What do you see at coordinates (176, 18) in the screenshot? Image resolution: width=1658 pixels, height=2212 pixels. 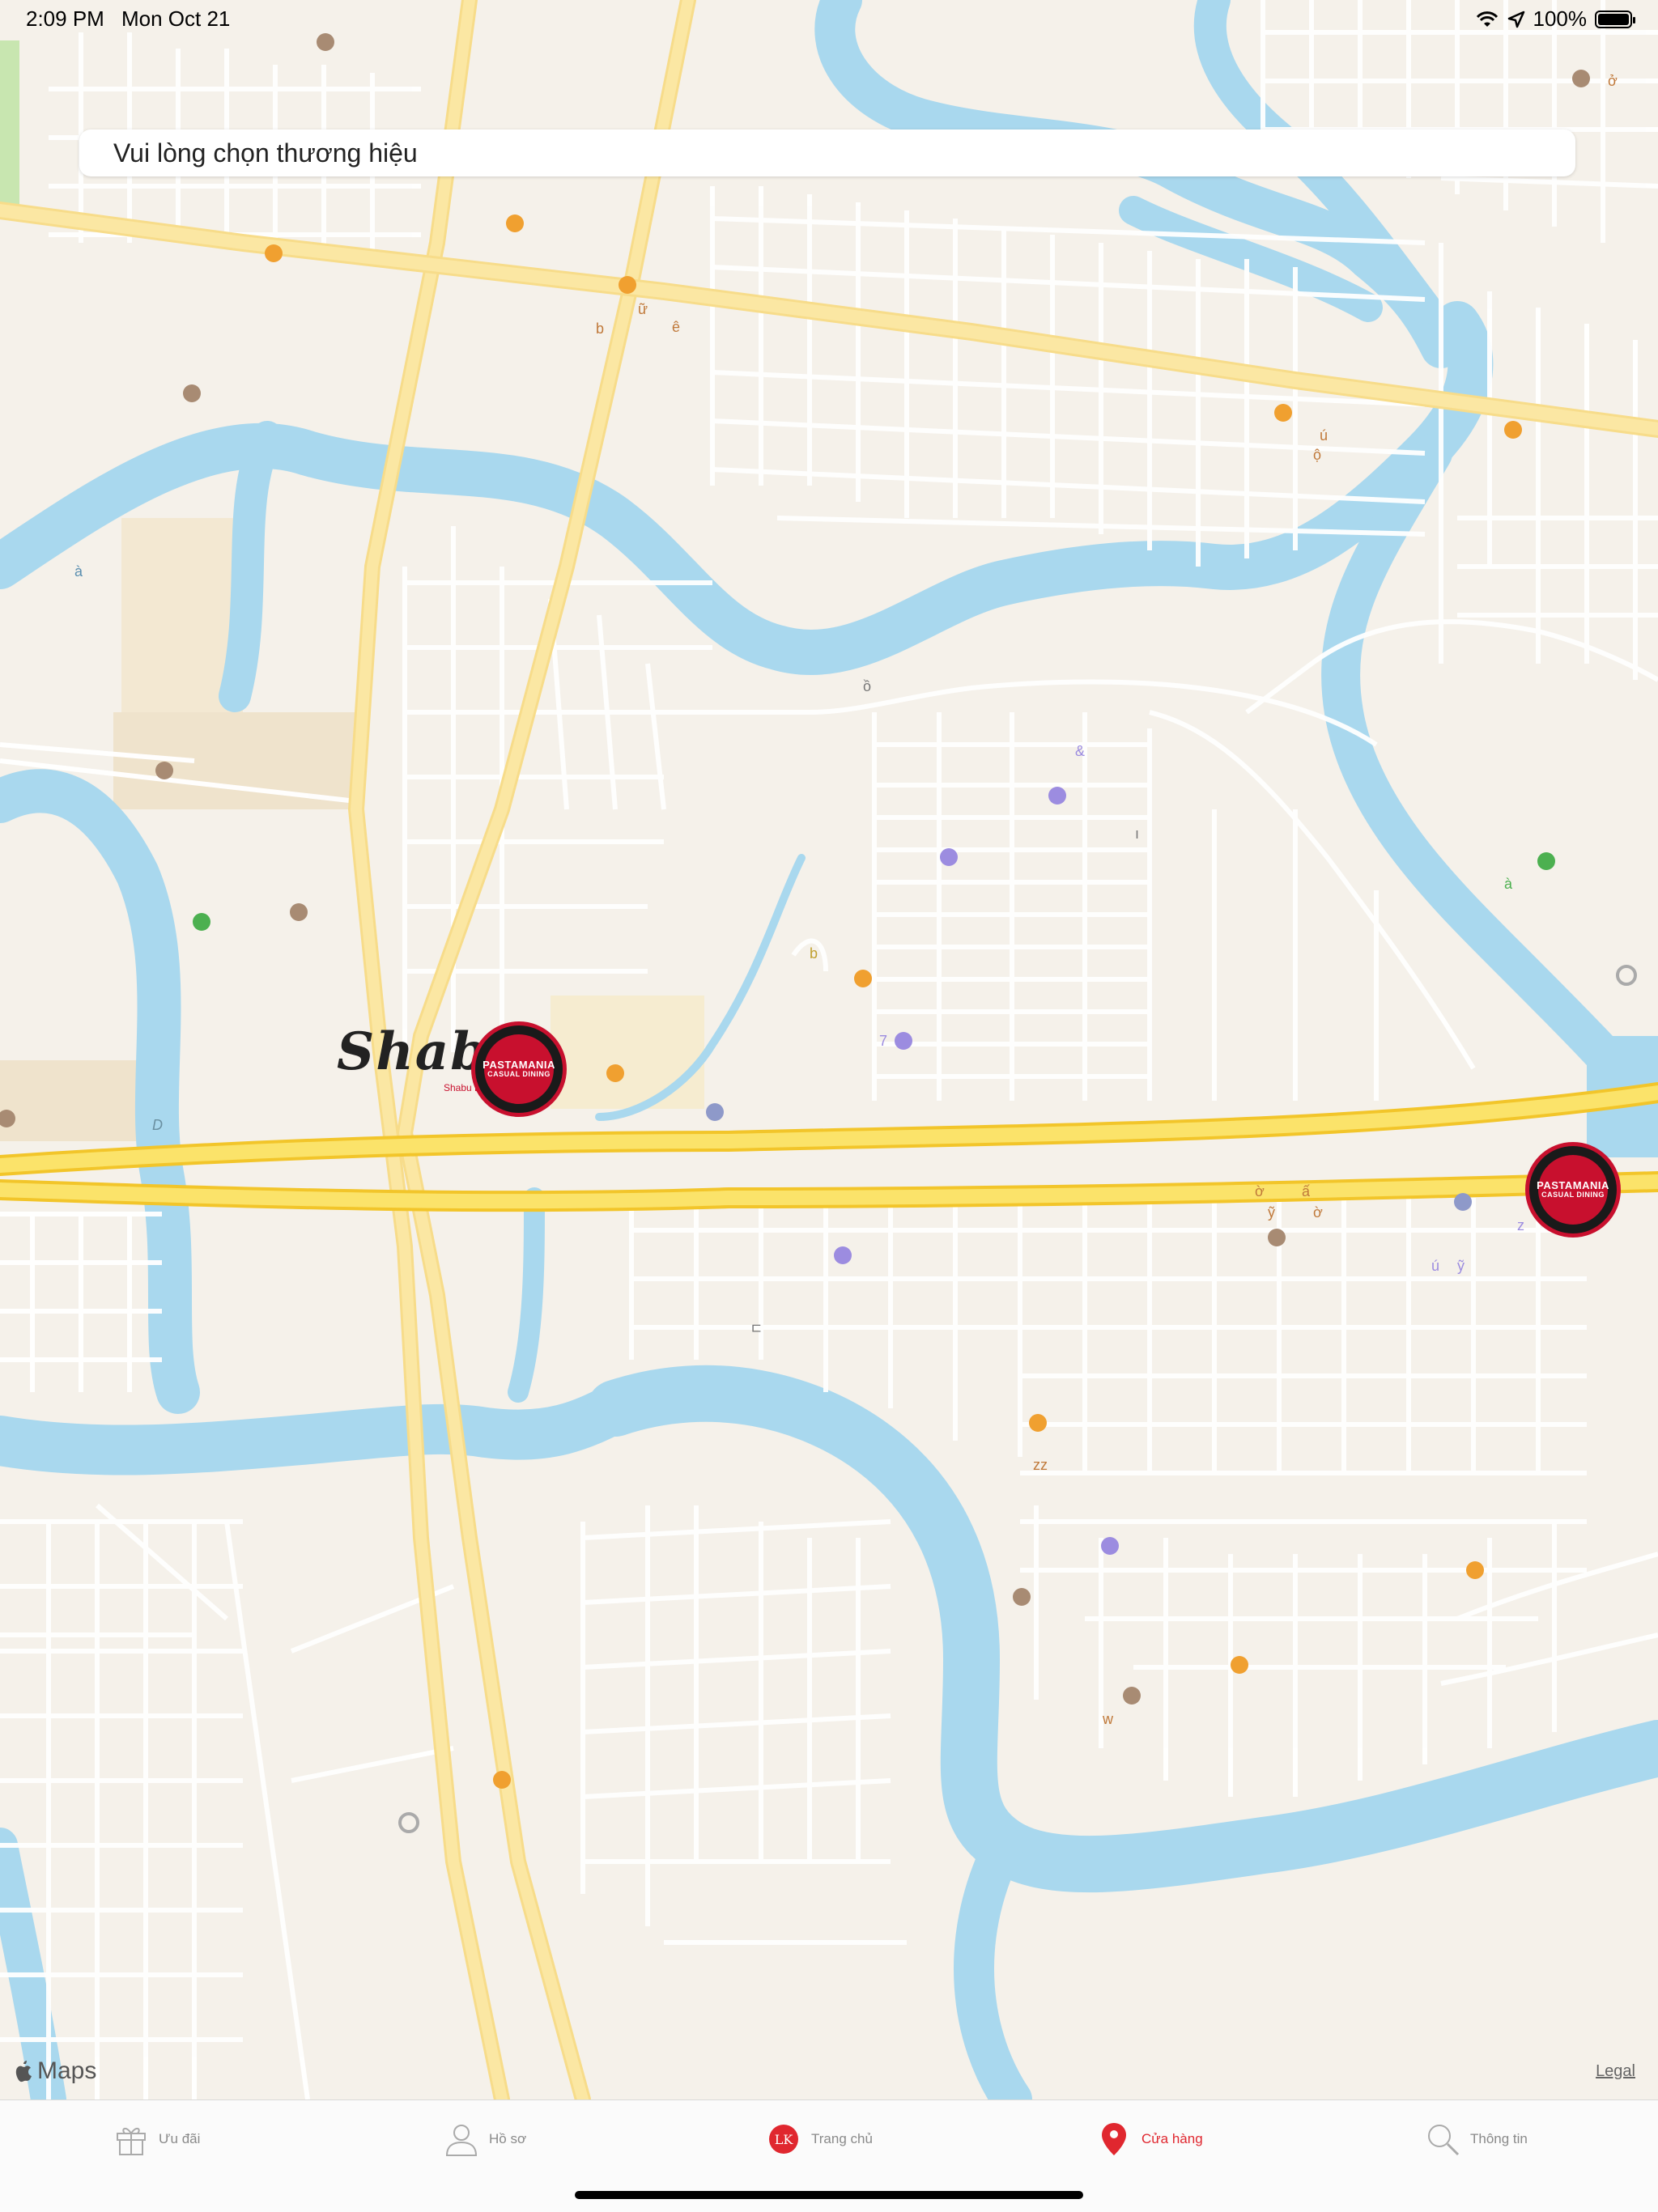 I see `status-date: Mon Oct 21` at bounding box center [176, 18].